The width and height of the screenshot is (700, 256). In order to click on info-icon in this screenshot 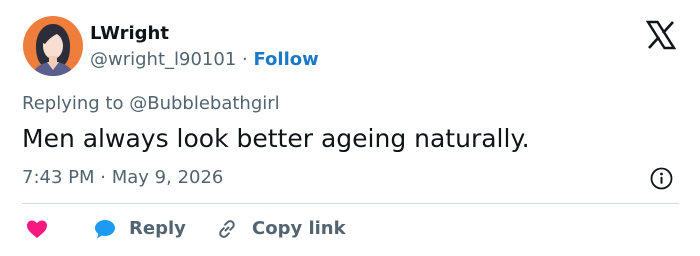, I will do `click(661, 178)`.